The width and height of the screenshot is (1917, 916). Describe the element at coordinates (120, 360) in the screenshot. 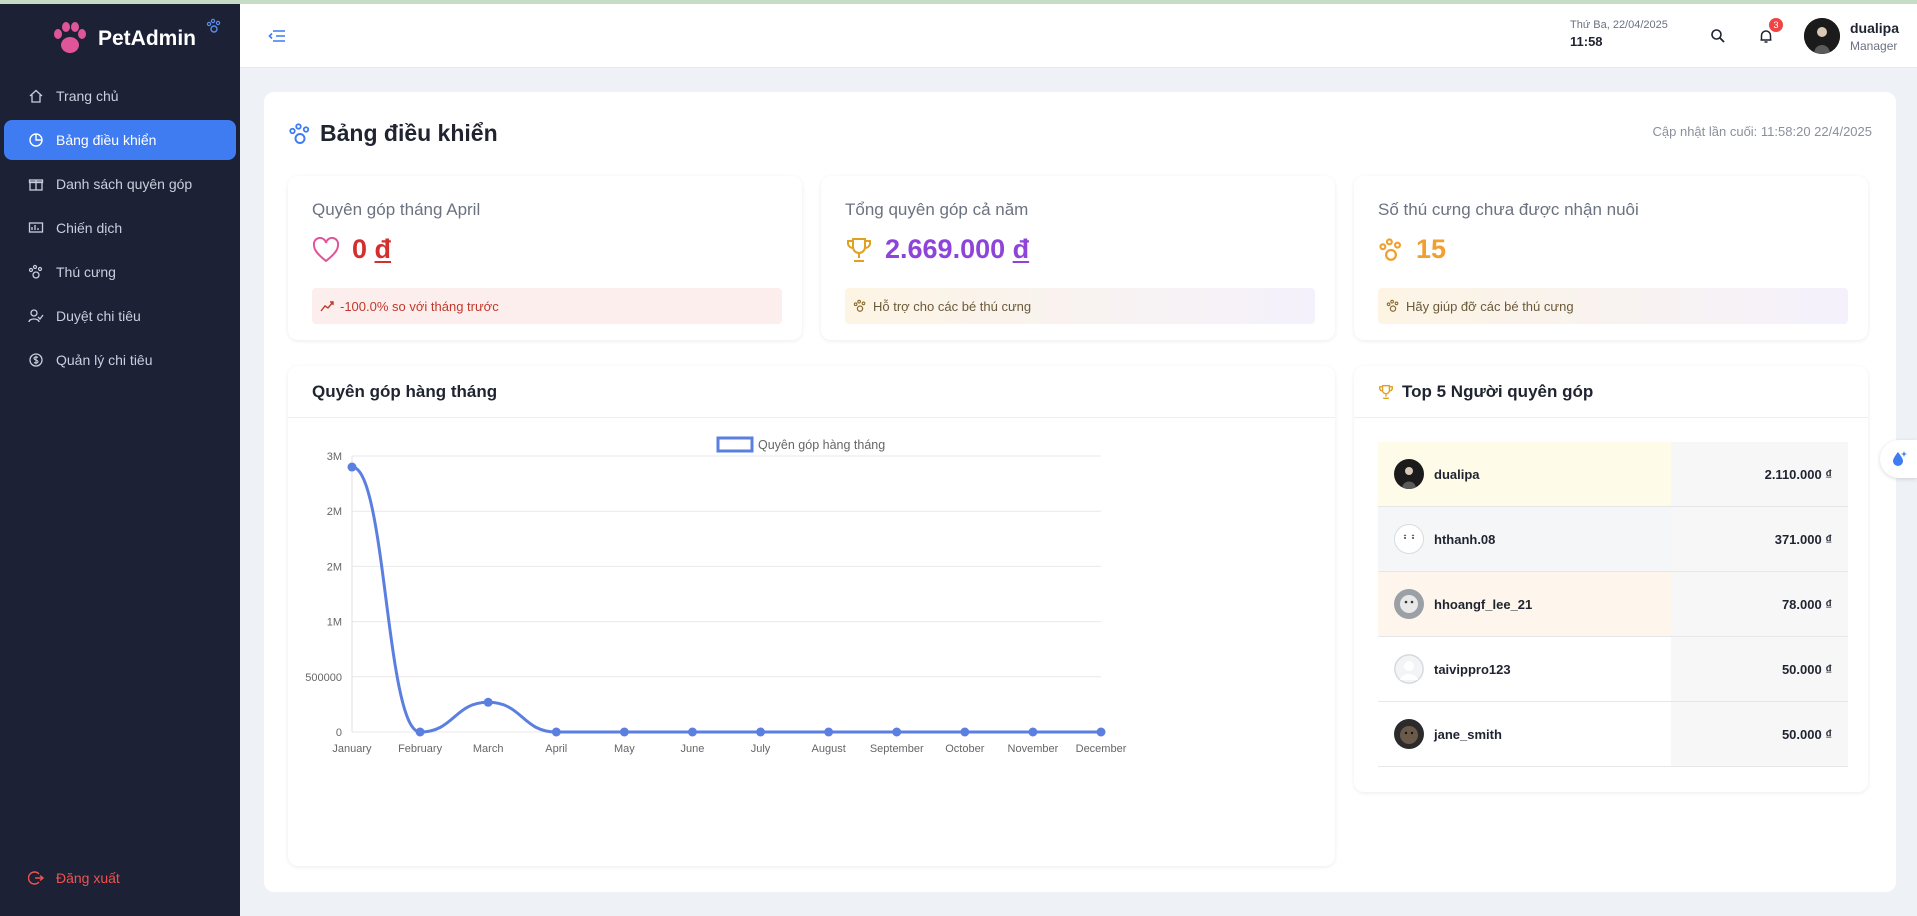

I see `sidebar-item-manage-expenses: Quản lý chi tiêu` at that location.